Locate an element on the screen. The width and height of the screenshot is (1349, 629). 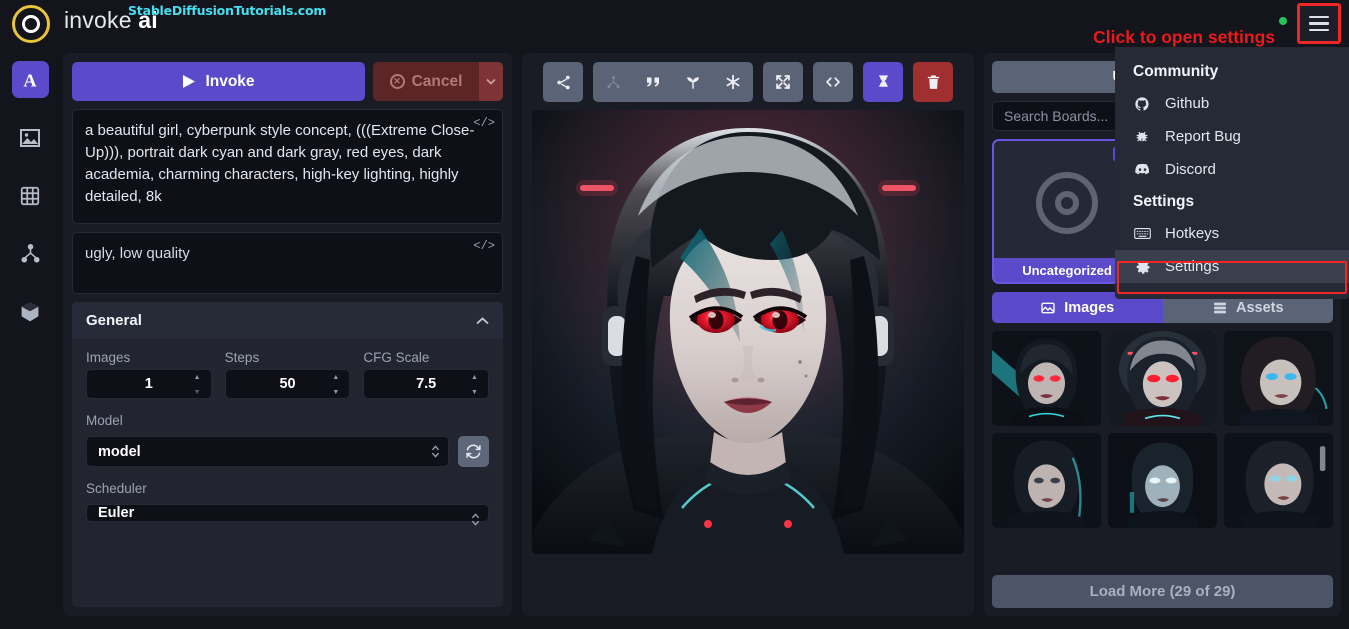
sidebar-item-text-to-image: A is located at coordinates (30, 79).